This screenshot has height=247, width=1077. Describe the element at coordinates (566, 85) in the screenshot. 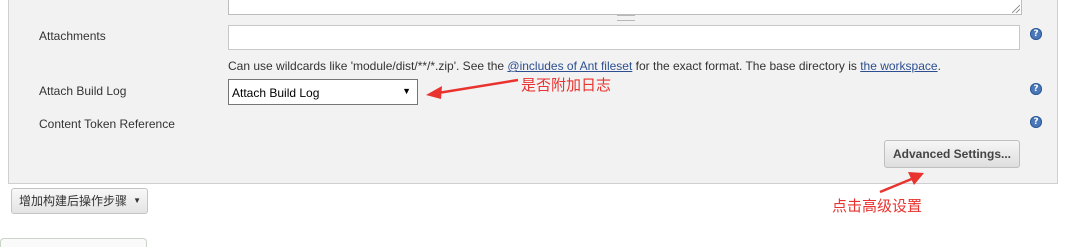

I see `attach-log-annotation: 是否附加日志` at that location.